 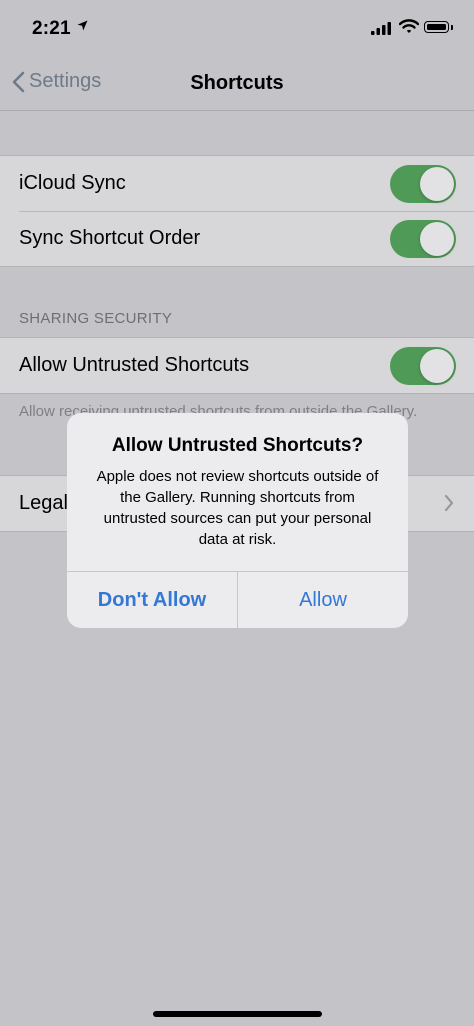 I want to click on alert-button-row: Don't Allow Allow, so click(x=237, y=599).